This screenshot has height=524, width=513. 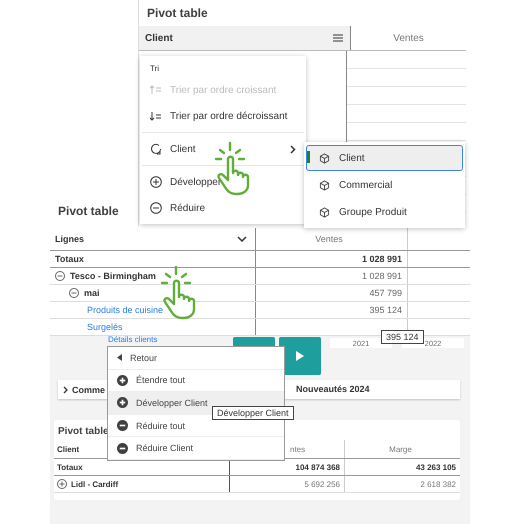 What do you see at coordinates (333, 389) in the screenshot?
I see `section-title: Nouveautés 2024` at bounding box center [333, 389].